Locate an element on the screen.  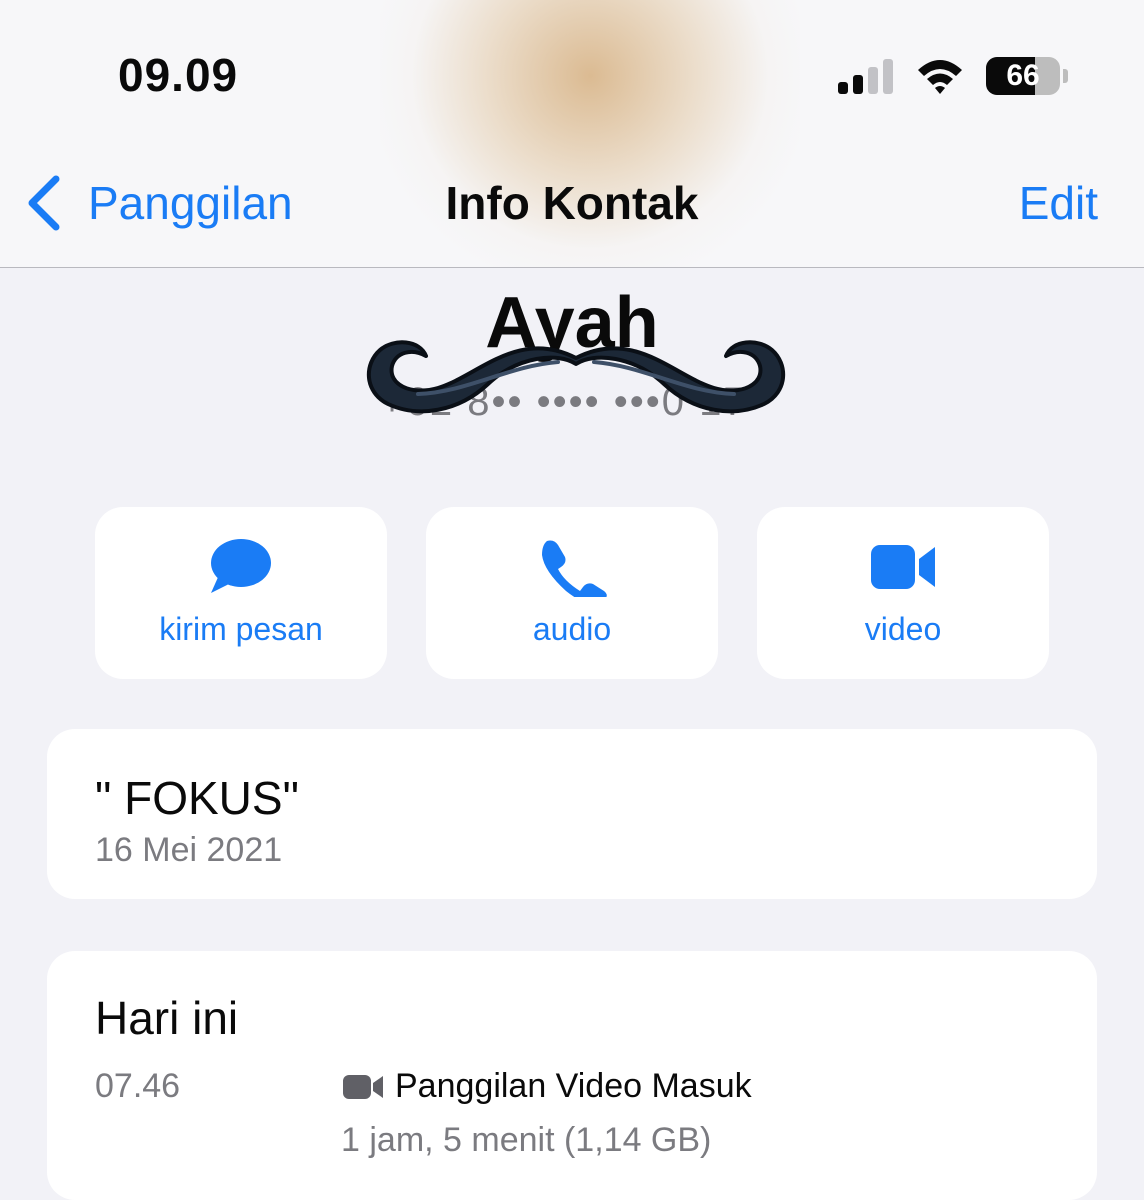
call-type-label: Panggilan Video Masuk is located at coordinates (573, 1086).